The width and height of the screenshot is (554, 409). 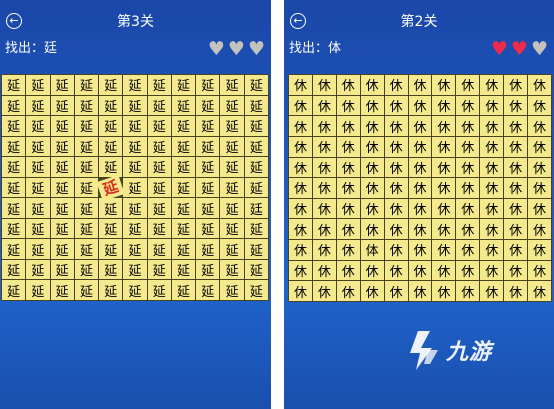 I want to click on grid-cell-wrong-pick: 延, so click(x=110, y=187).